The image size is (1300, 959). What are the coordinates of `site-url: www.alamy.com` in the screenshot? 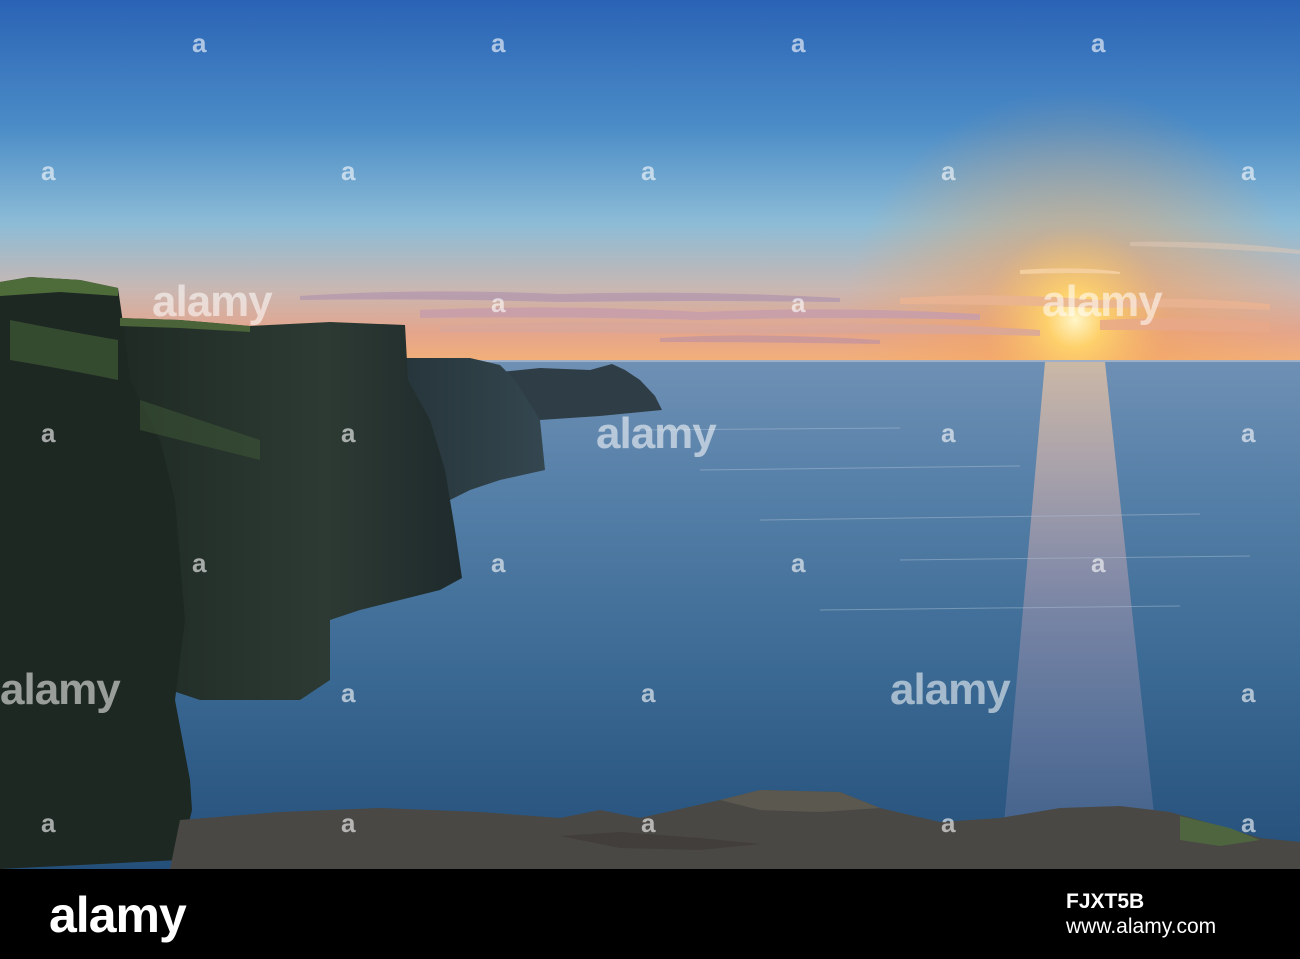 It's located at (1141, 926).